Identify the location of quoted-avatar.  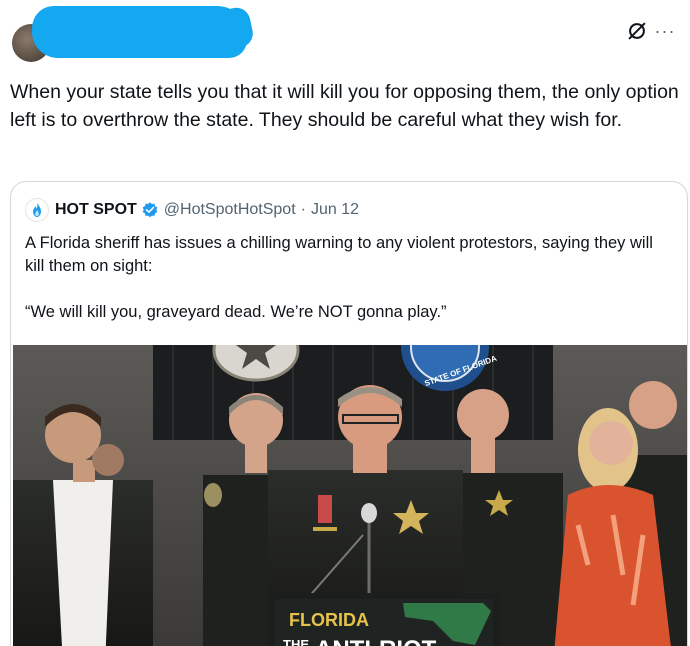
(37, 210).